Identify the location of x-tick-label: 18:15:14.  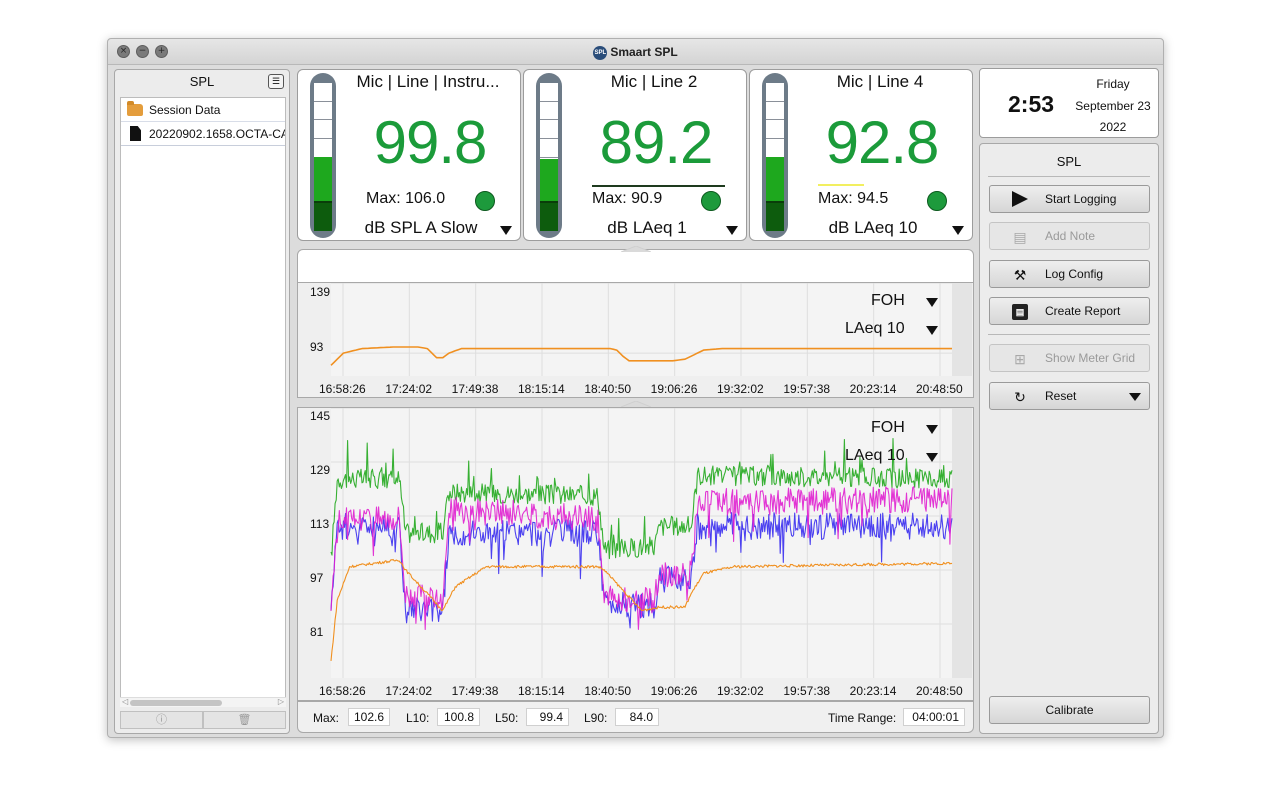
(541, 389).